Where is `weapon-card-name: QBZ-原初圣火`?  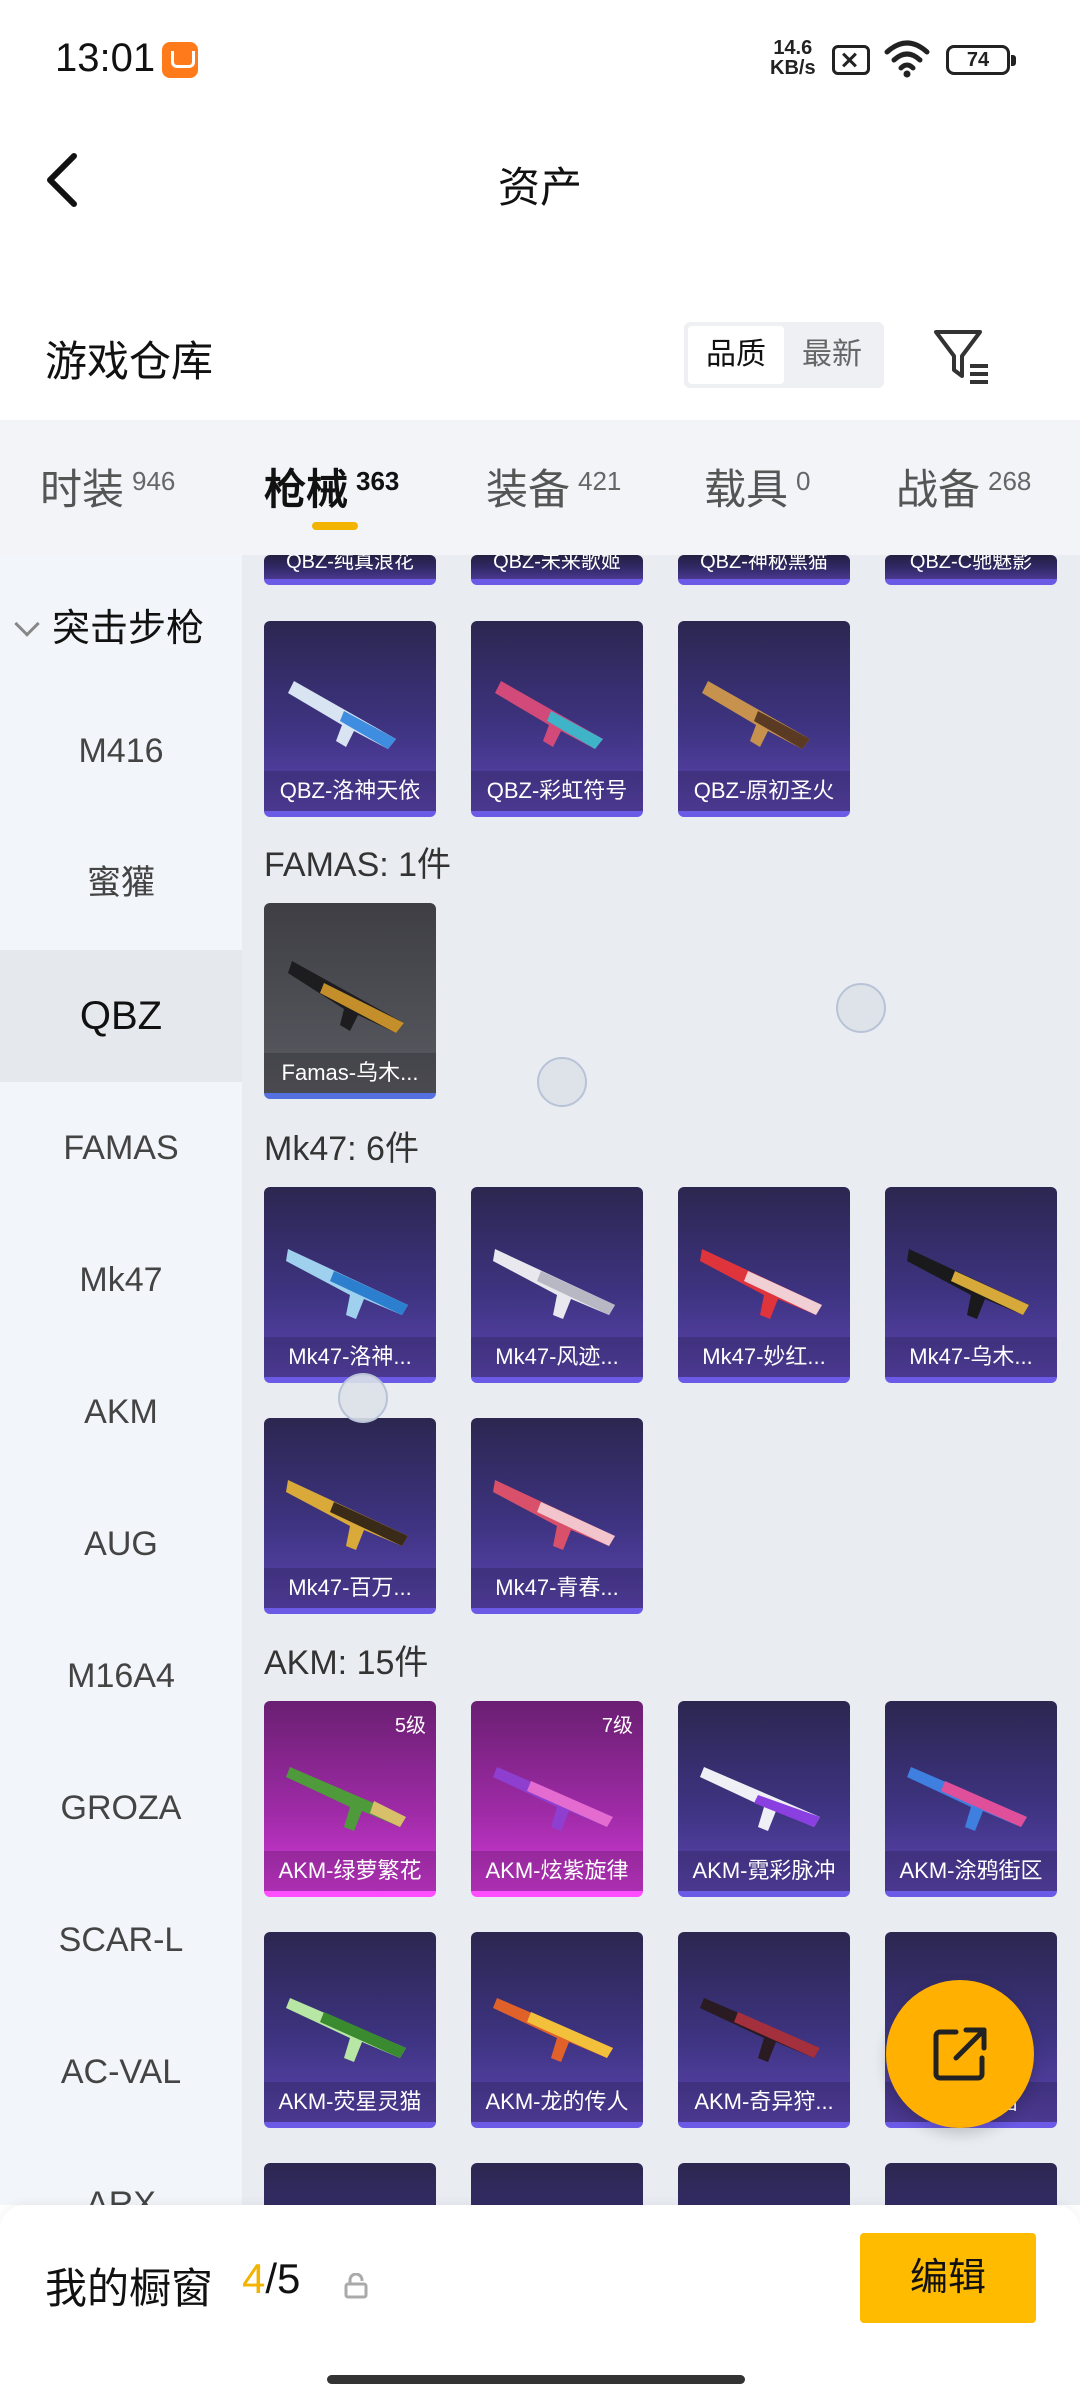
weapon-card-name: QBZ-原初圣火 is located at coordinates (764, 791).